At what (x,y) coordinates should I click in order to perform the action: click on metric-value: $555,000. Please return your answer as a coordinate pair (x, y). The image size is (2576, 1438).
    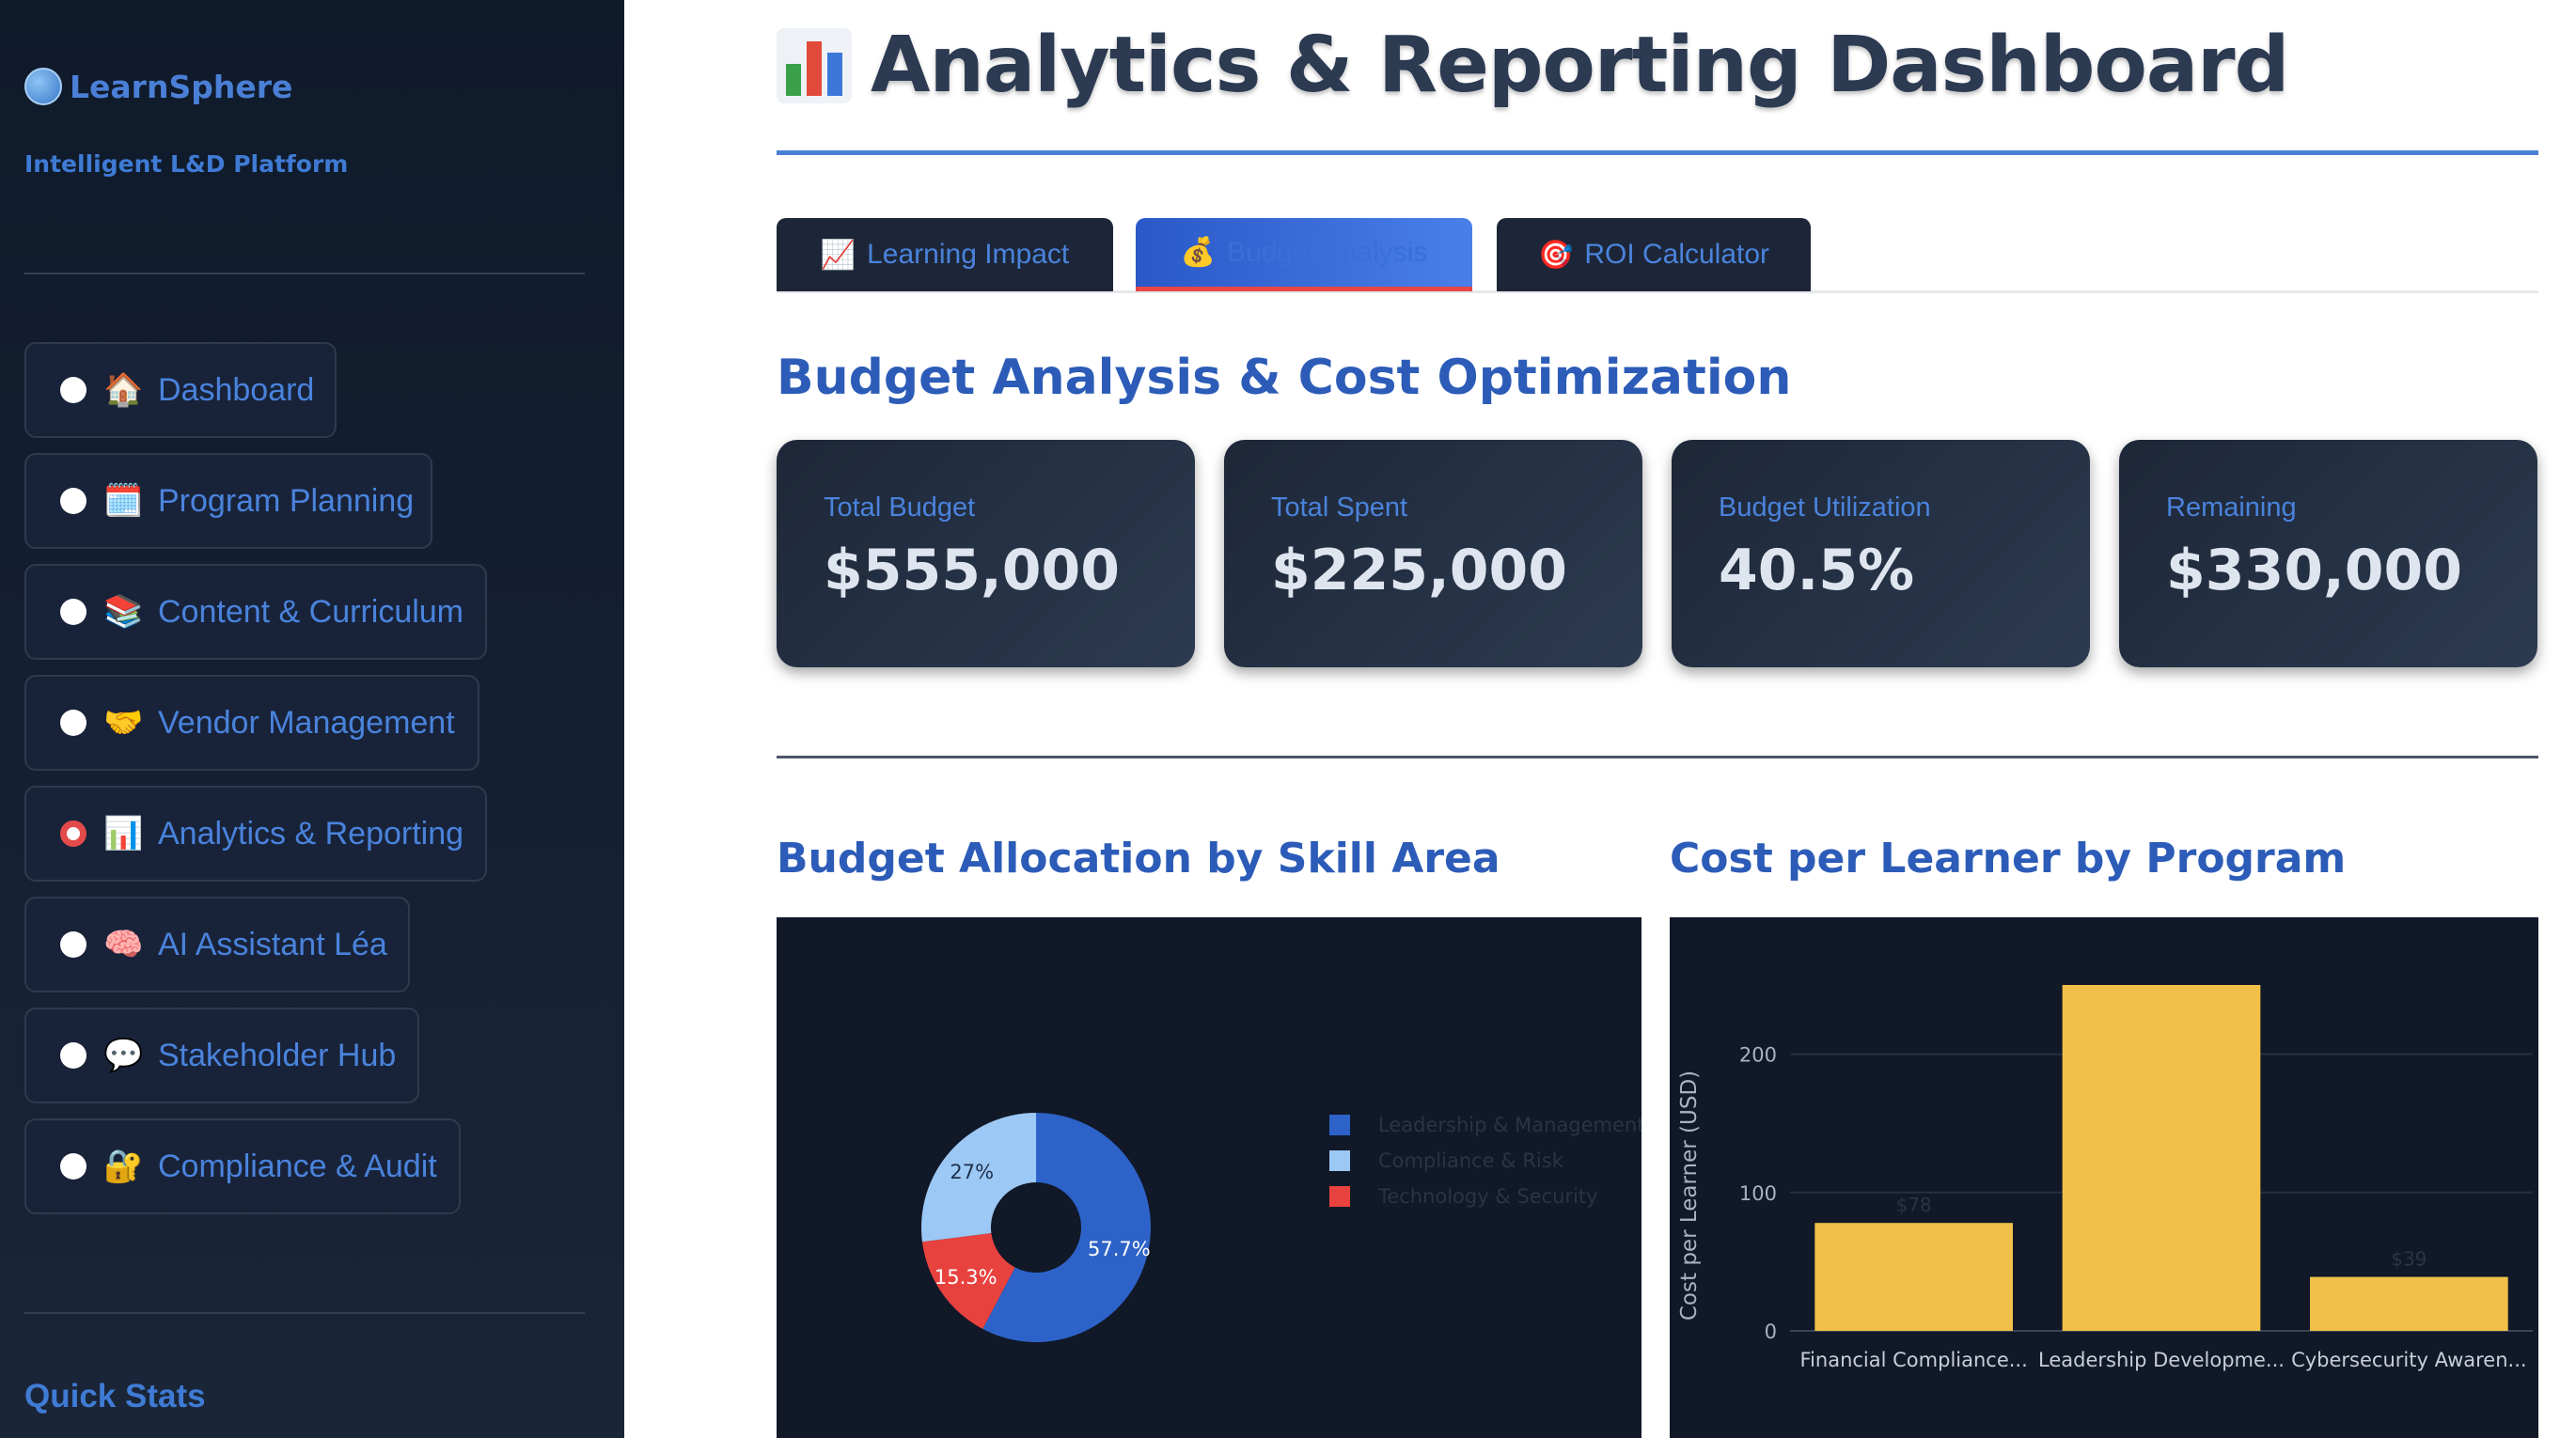
    Looking at the image, I should click on (972, 570).